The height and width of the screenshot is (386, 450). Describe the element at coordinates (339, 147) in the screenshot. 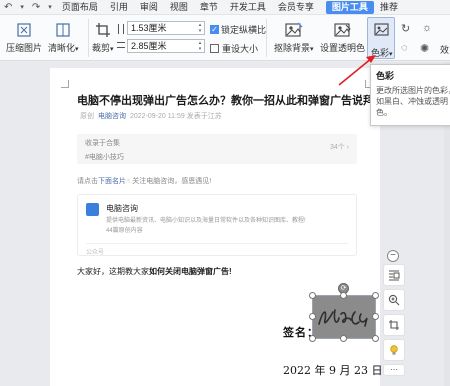

I see `collection-count: 34个 ›` at that location.